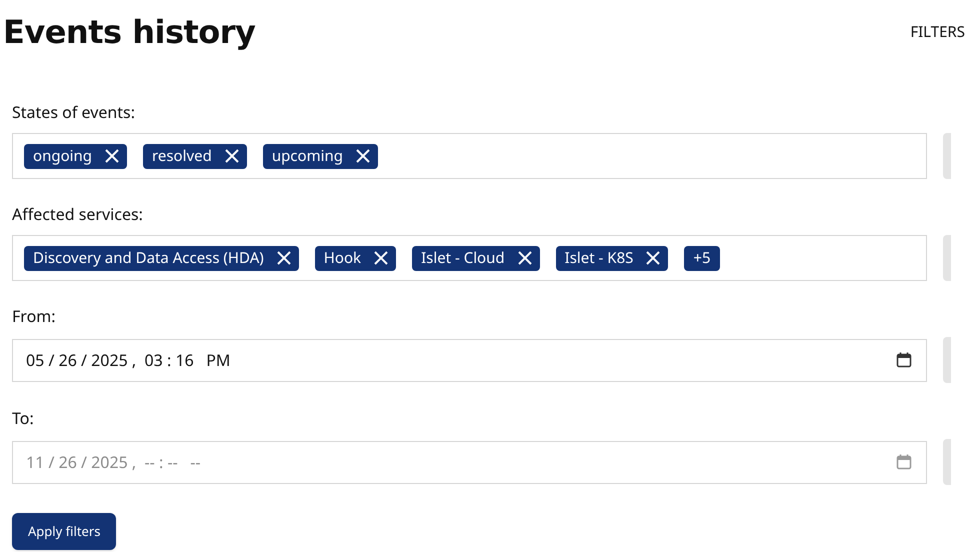 The image size is (967, 552). What do you see at coordinates (320, 156) in the screenshot?
I see `filter-tag: upcoming` at bounding box center [320, 156].